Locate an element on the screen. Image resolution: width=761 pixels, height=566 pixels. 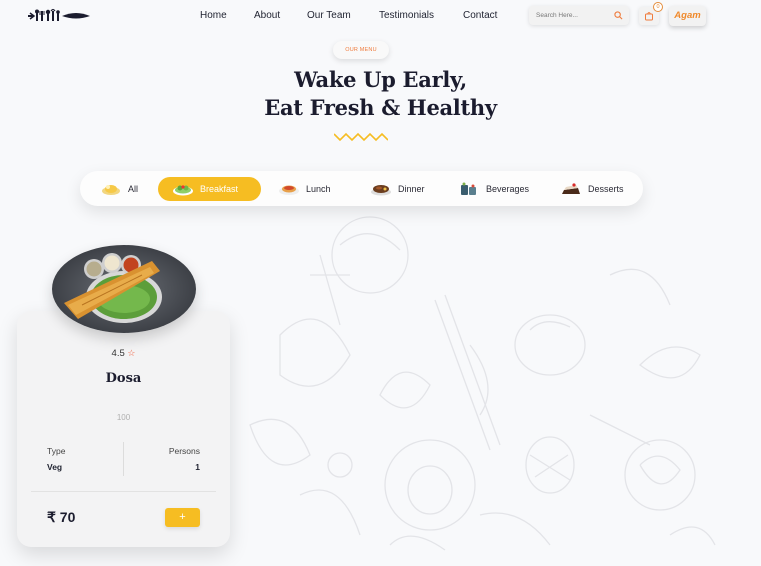
nav-home: Home is located at coordinates (213, 15).